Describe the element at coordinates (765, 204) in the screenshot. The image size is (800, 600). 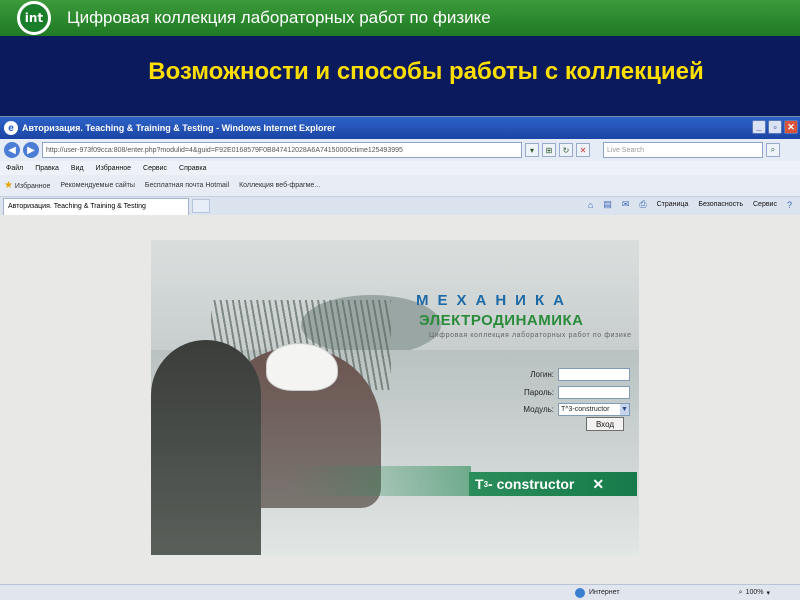
I see `cmd-tools: Сервис` at that location.